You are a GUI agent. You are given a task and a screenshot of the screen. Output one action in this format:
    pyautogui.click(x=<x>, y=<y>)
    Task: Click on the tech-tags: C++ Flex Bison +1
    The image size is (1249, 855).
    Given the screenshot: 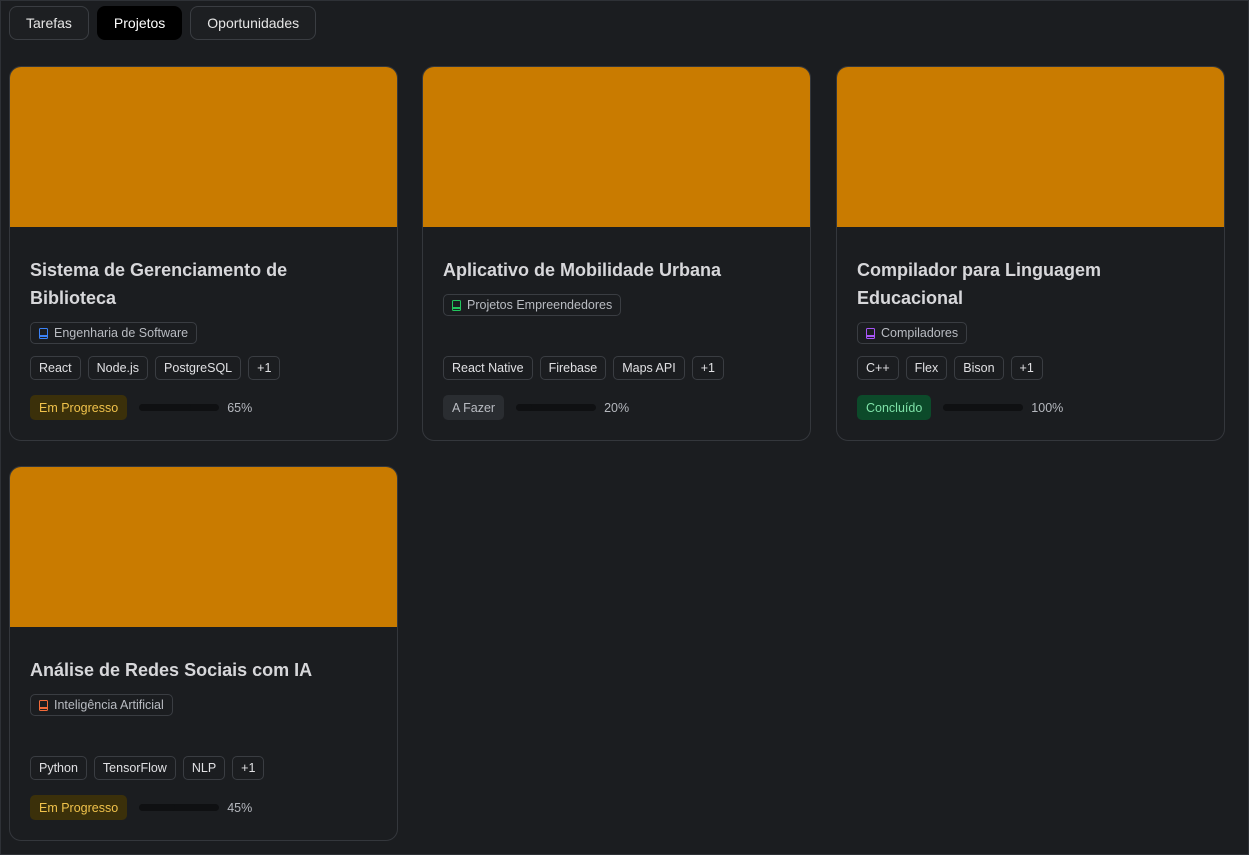 What is the action you would take?
    pyautogui.click(x=950, y=368)
    